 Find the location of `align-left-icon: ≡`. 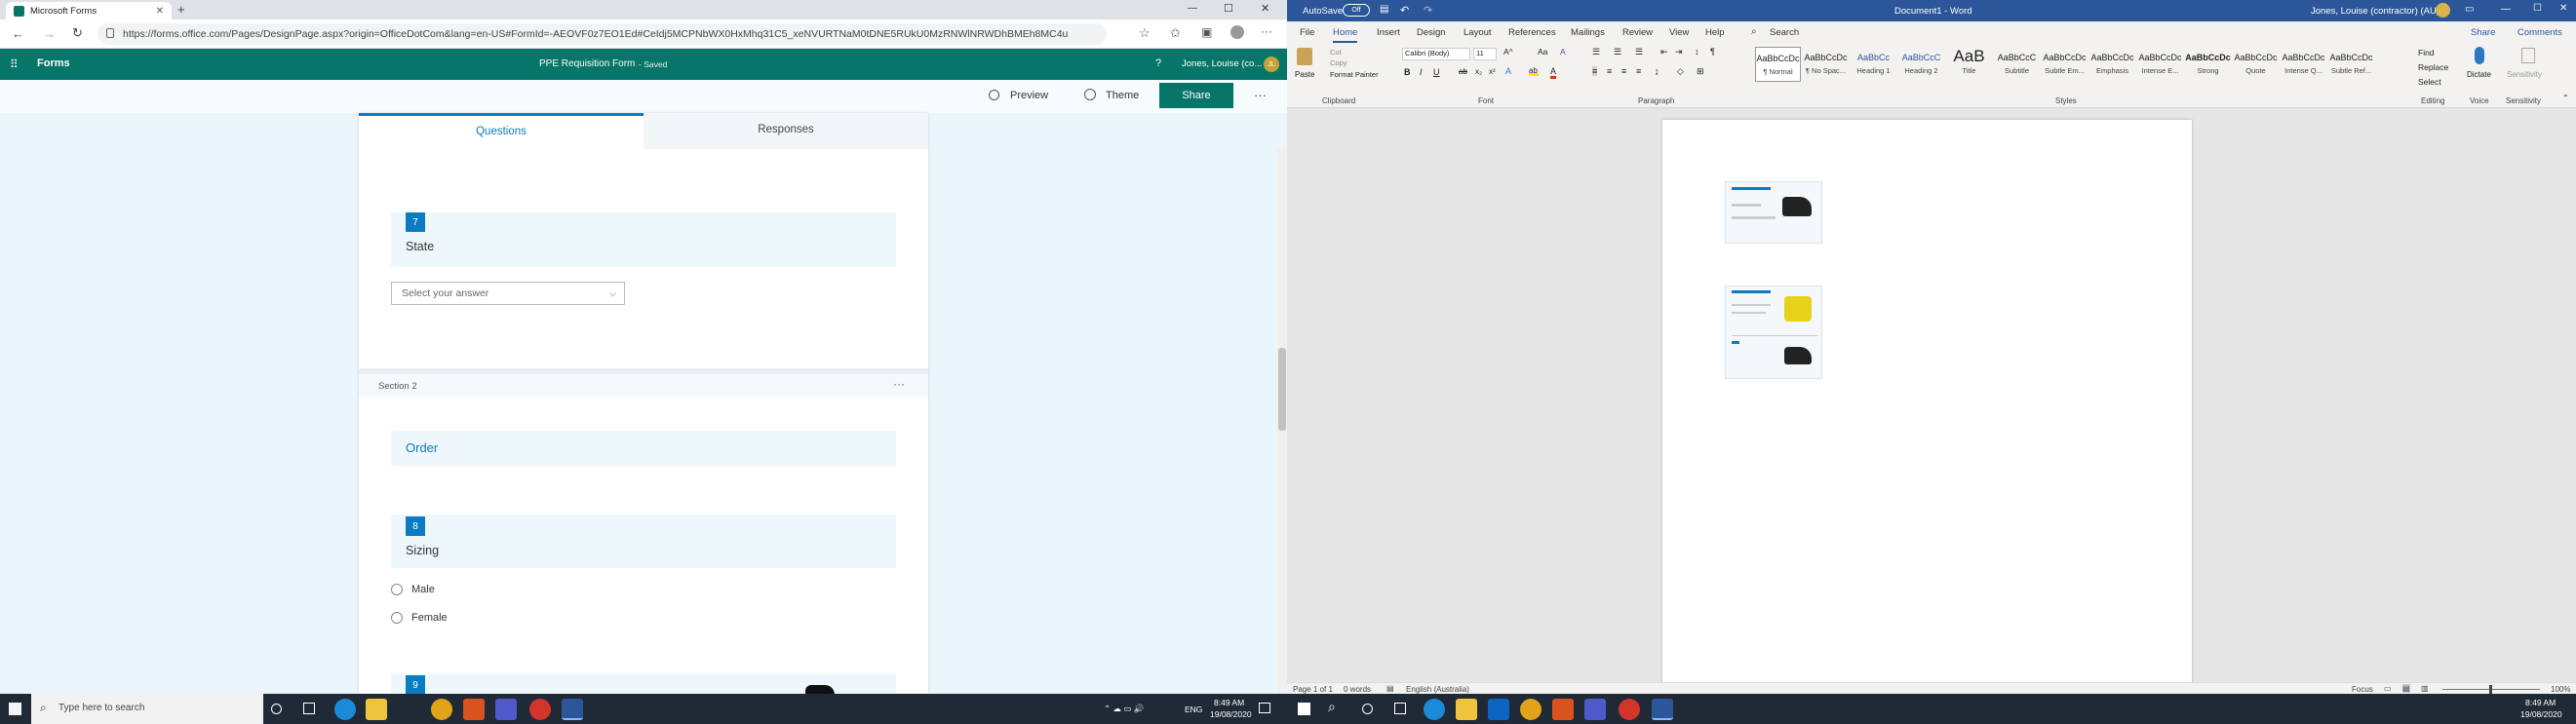

align-left-icon: ≡ is located at coordinates (1595, 71).